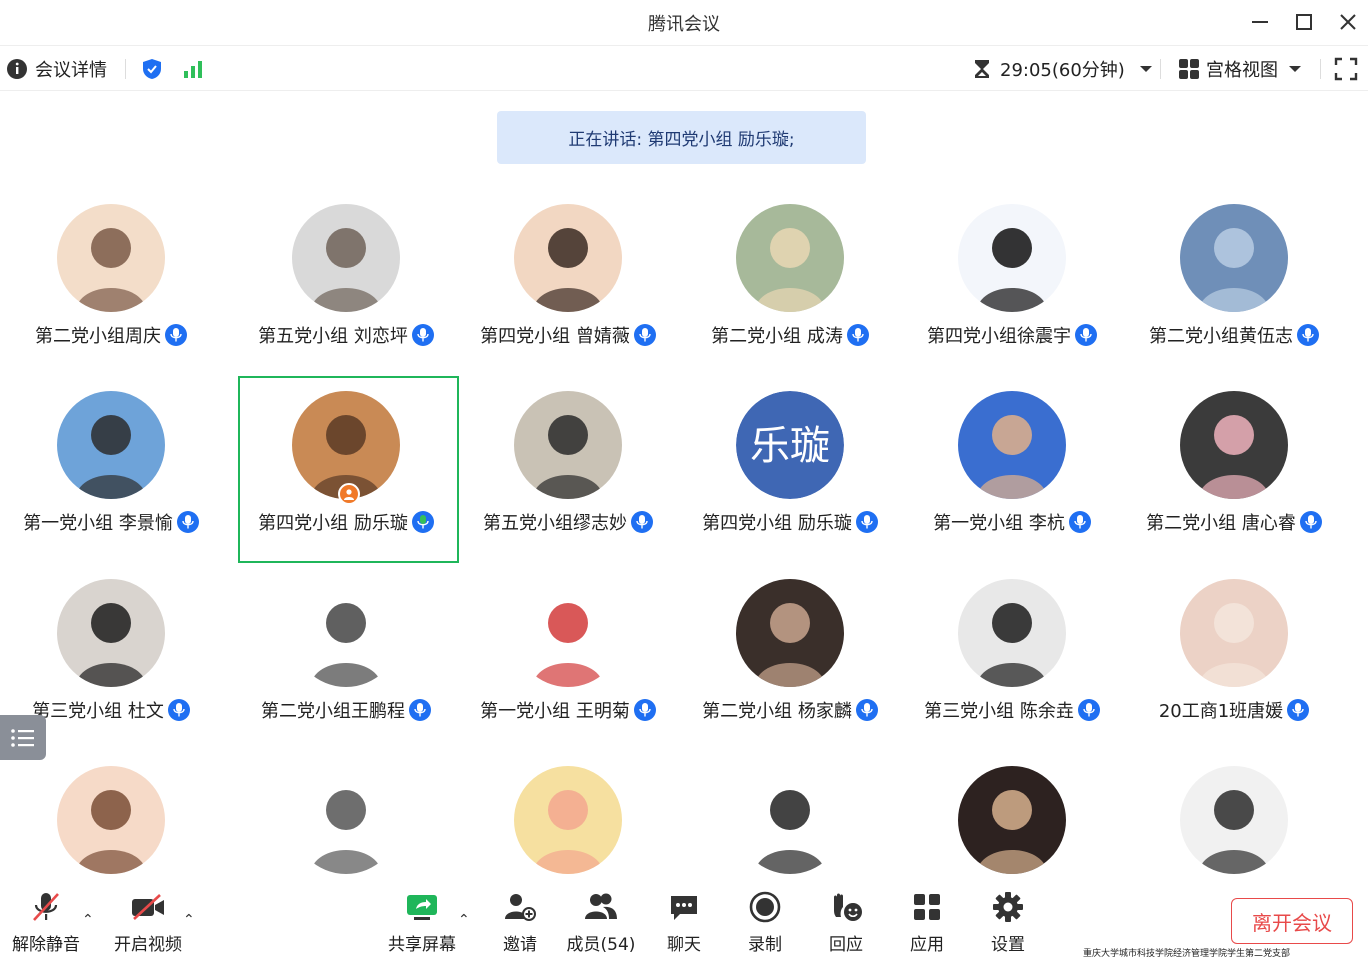 This screenshot has width=1368, height=959. What do you see at coordinates (1292, 921) in the screenshot?
I see `leave-meeting-button: 离开会议` at bounding box center [1292, 921].